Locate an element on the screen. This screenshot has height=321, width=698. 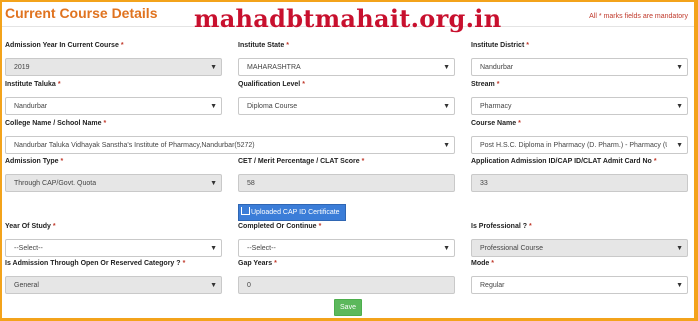
institute-state-select: MAHARASHTRA ▼ is located at coordinates (346, 67).